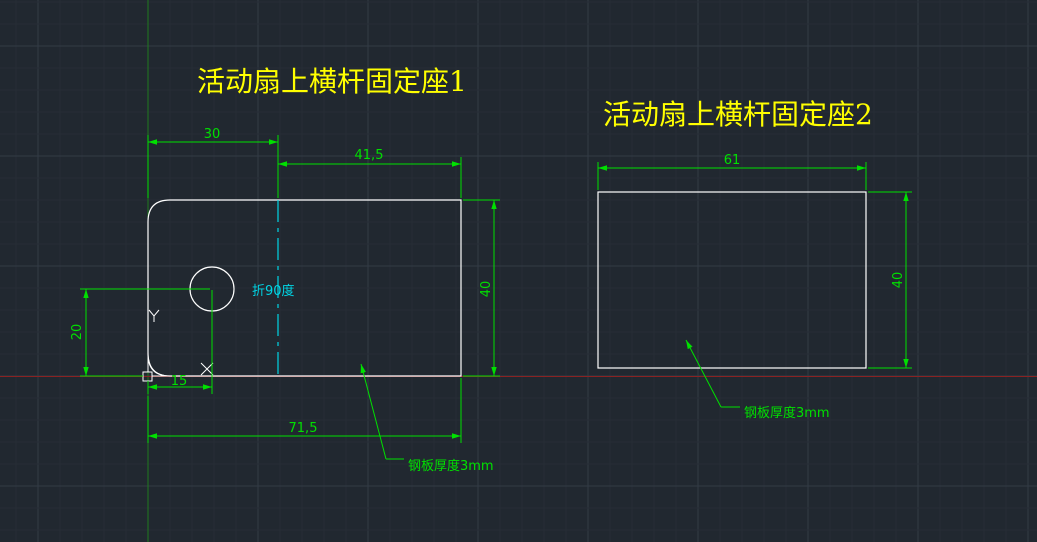 This screenshot has width=1037, height=542. Describe the element at coordinates (178, 345) in the screenshot. I see `ucs-icon` at that location.